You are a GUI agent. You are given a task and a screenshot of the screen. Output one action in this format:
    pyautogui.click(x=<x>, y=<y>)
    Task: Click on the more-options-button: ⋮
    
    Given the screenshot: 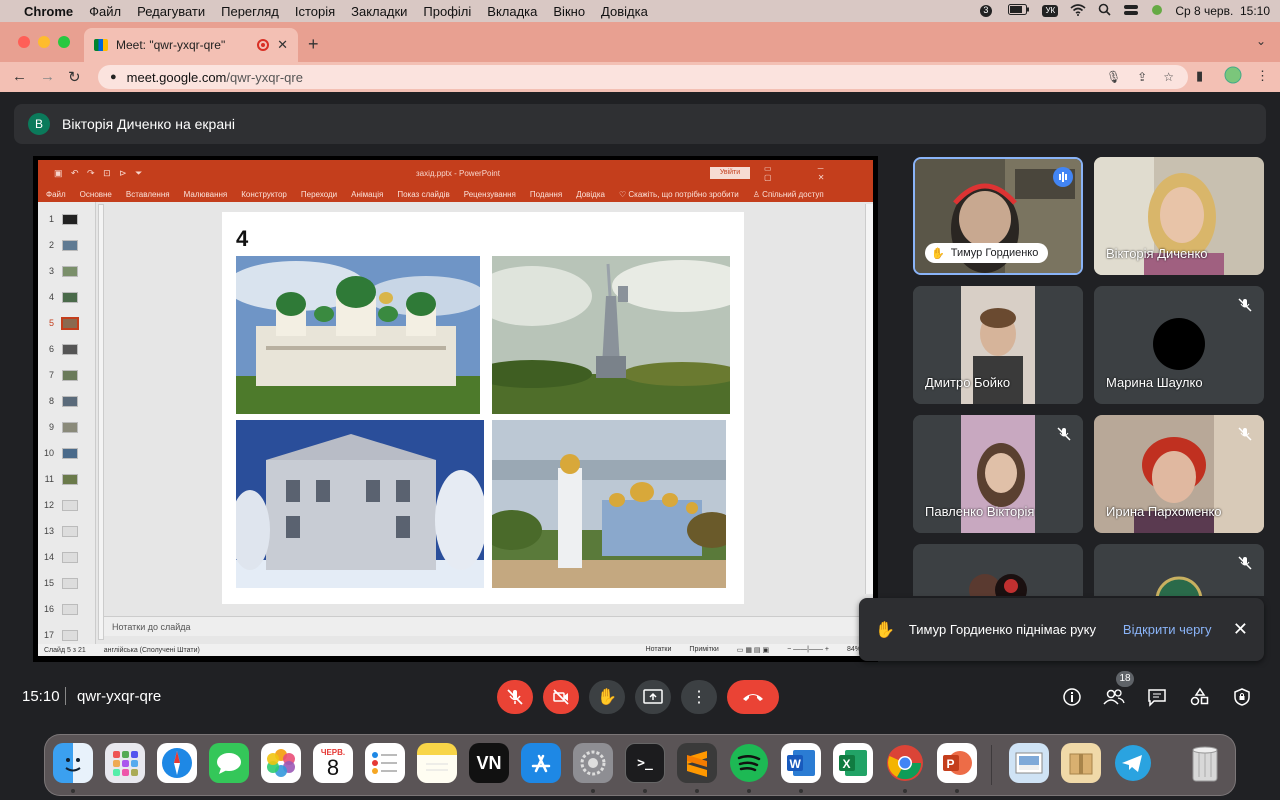 What is the action you would take?
    pyautogui.click(x=699, y=697)
    